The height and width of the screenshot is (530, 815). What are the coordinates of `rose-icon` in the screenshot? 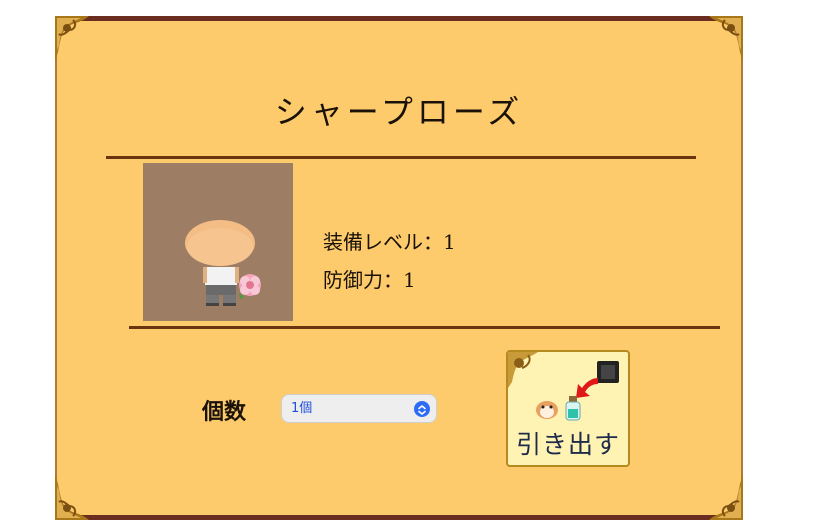 It's located at (250, 286).